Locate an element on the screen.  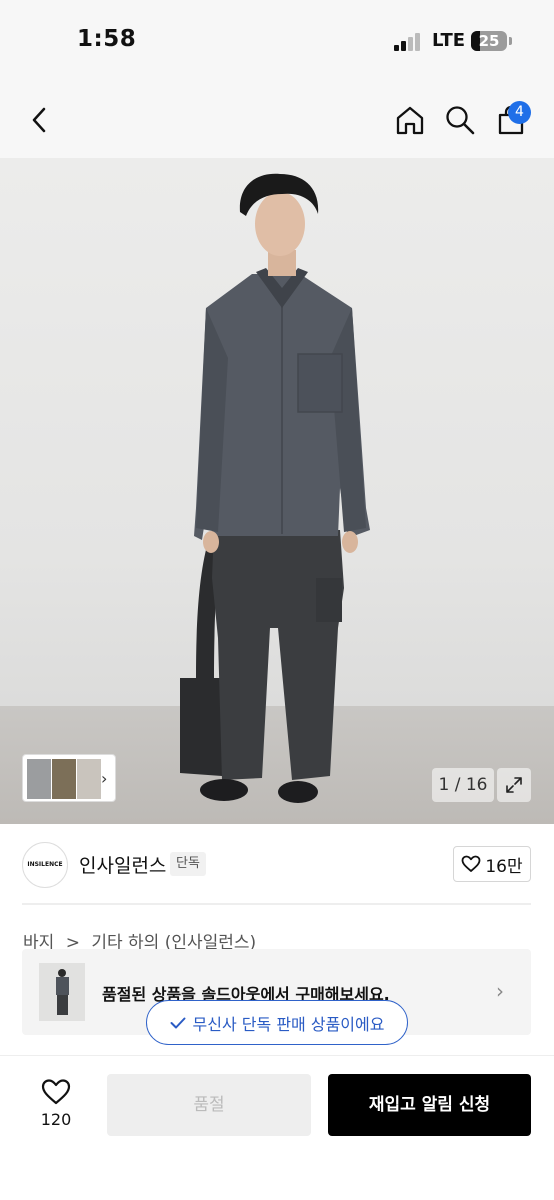
back-button is located at coordinates (40, 120).